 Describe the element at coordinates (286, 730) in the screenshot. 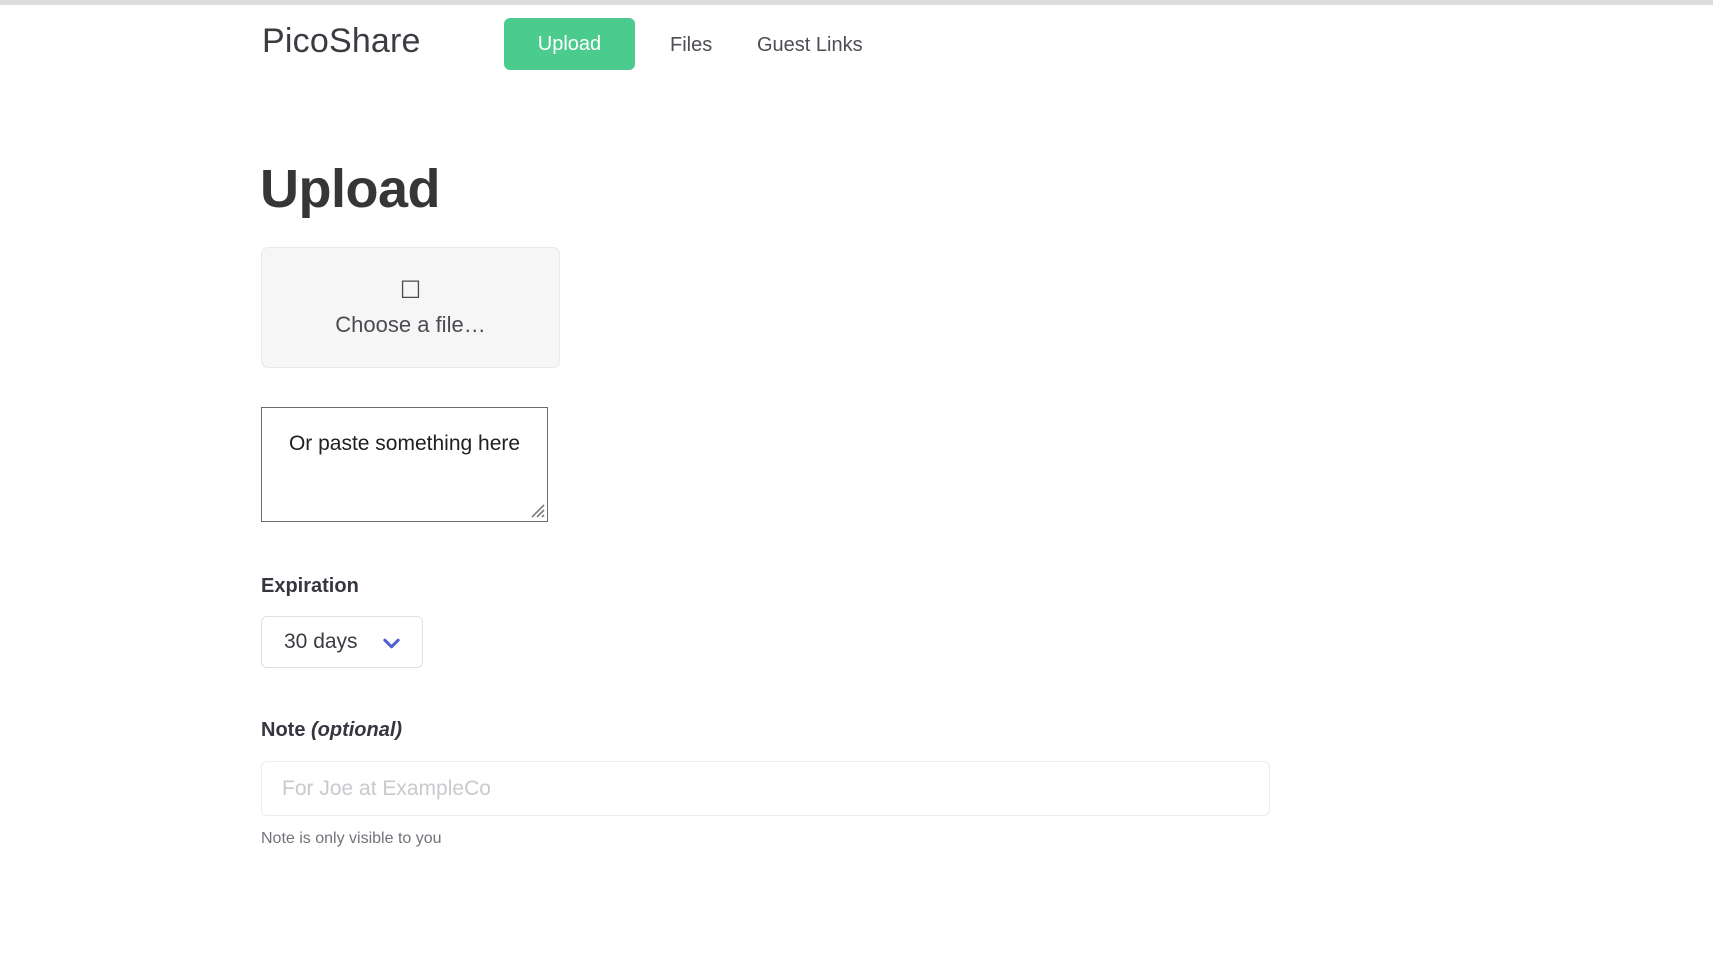

I see `note-label-text: Note` at that location.